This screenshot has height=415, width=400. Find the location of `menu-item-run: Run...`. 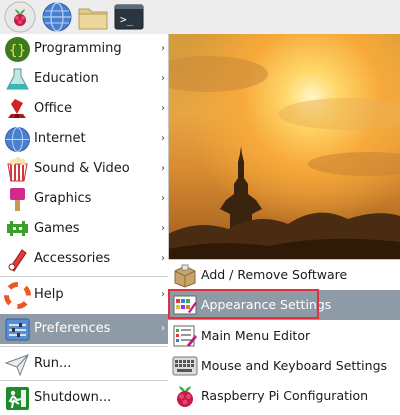

menu-item-run: Run... is located at coordinates (84, 364).